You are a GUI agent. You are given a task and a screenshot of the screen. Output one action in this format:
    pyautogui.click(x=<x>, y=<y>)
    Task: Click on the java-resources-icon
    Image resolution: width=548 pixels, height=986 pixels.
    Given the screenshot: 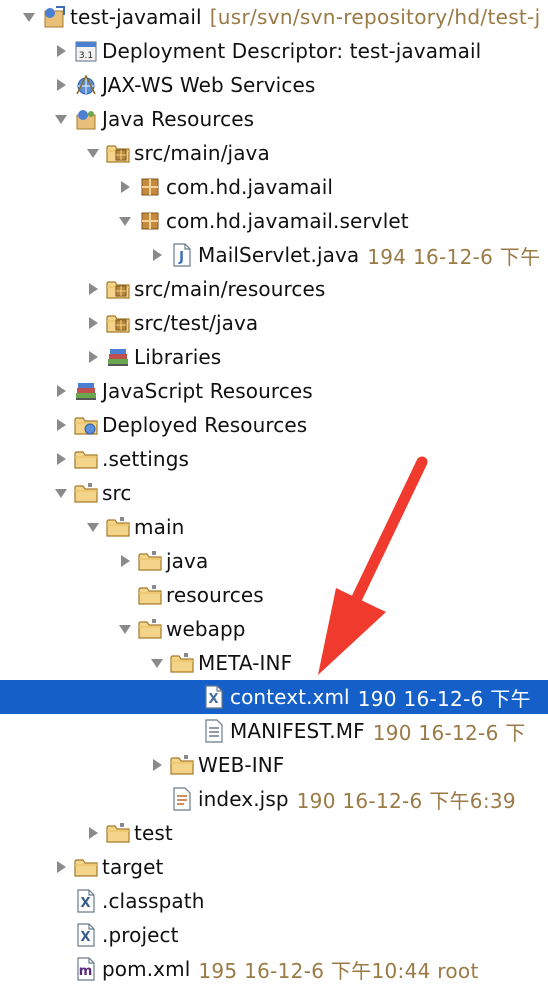 What is the action you would take?
    pyautogui.click(x=86, y=119)
    